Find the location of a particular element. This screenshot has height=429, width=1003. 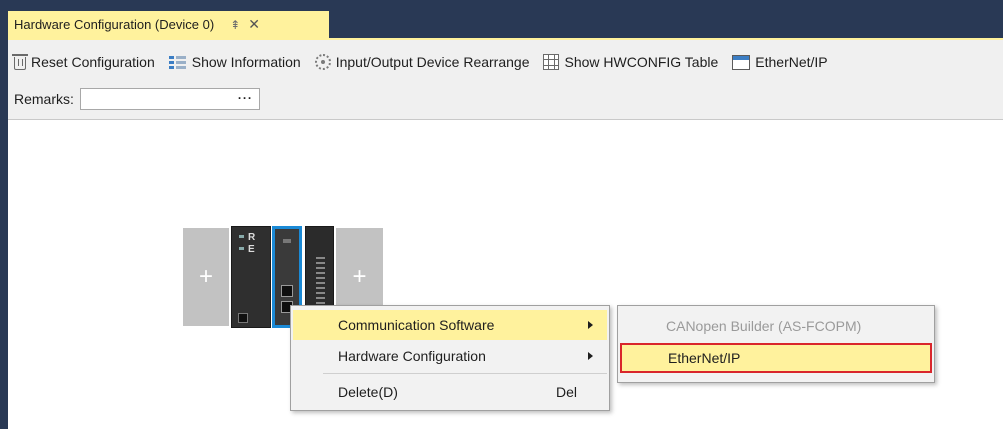

document-tab-title: Hardware Configuration (Device 0) is located at coordinates (114, 24).